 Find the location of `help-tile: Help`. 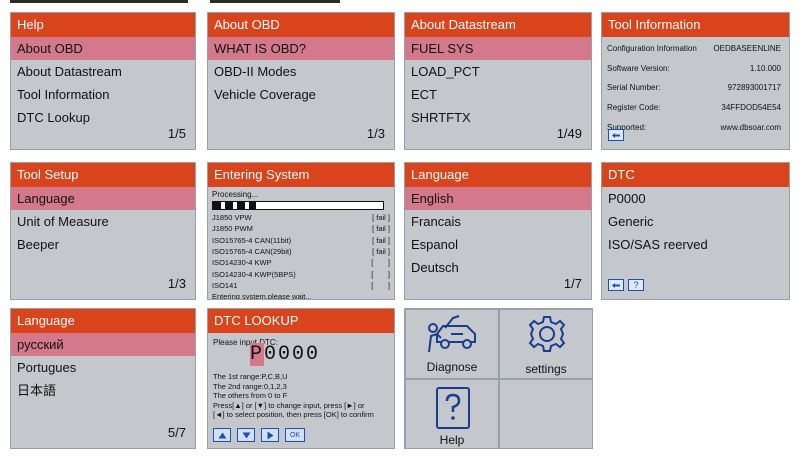

help-tile: Help is located at coordinates (452, 413).